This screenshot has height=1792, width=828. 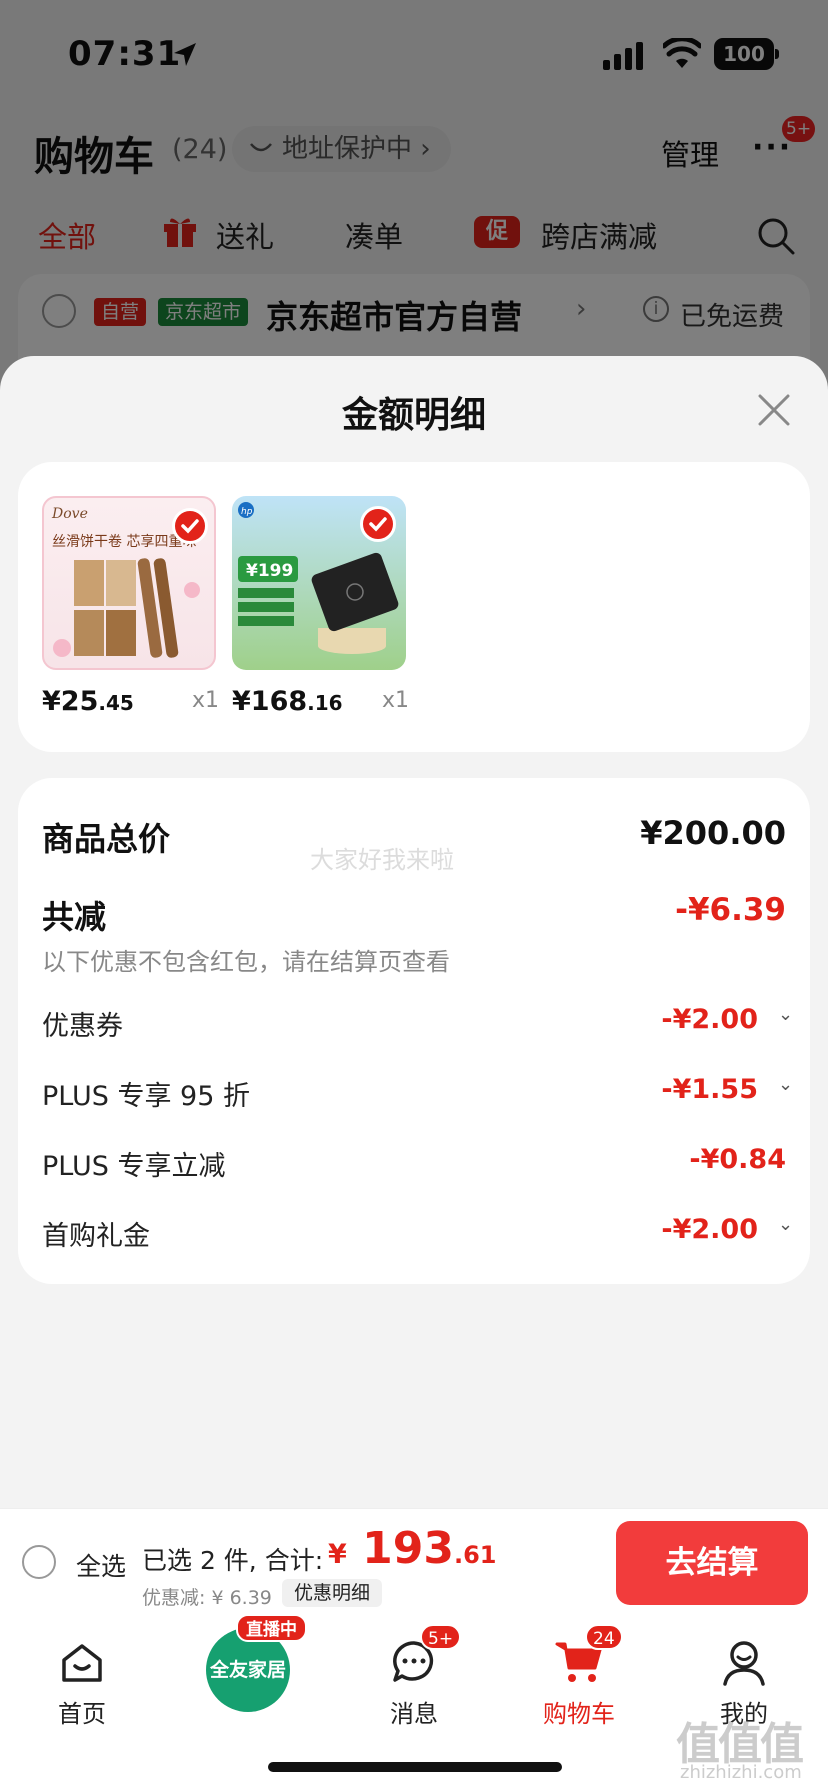 What do you see at coordinates (106, 839) in the screenshot?
I see `total-price-label: 商品总价` at bounding box center [106, 839].